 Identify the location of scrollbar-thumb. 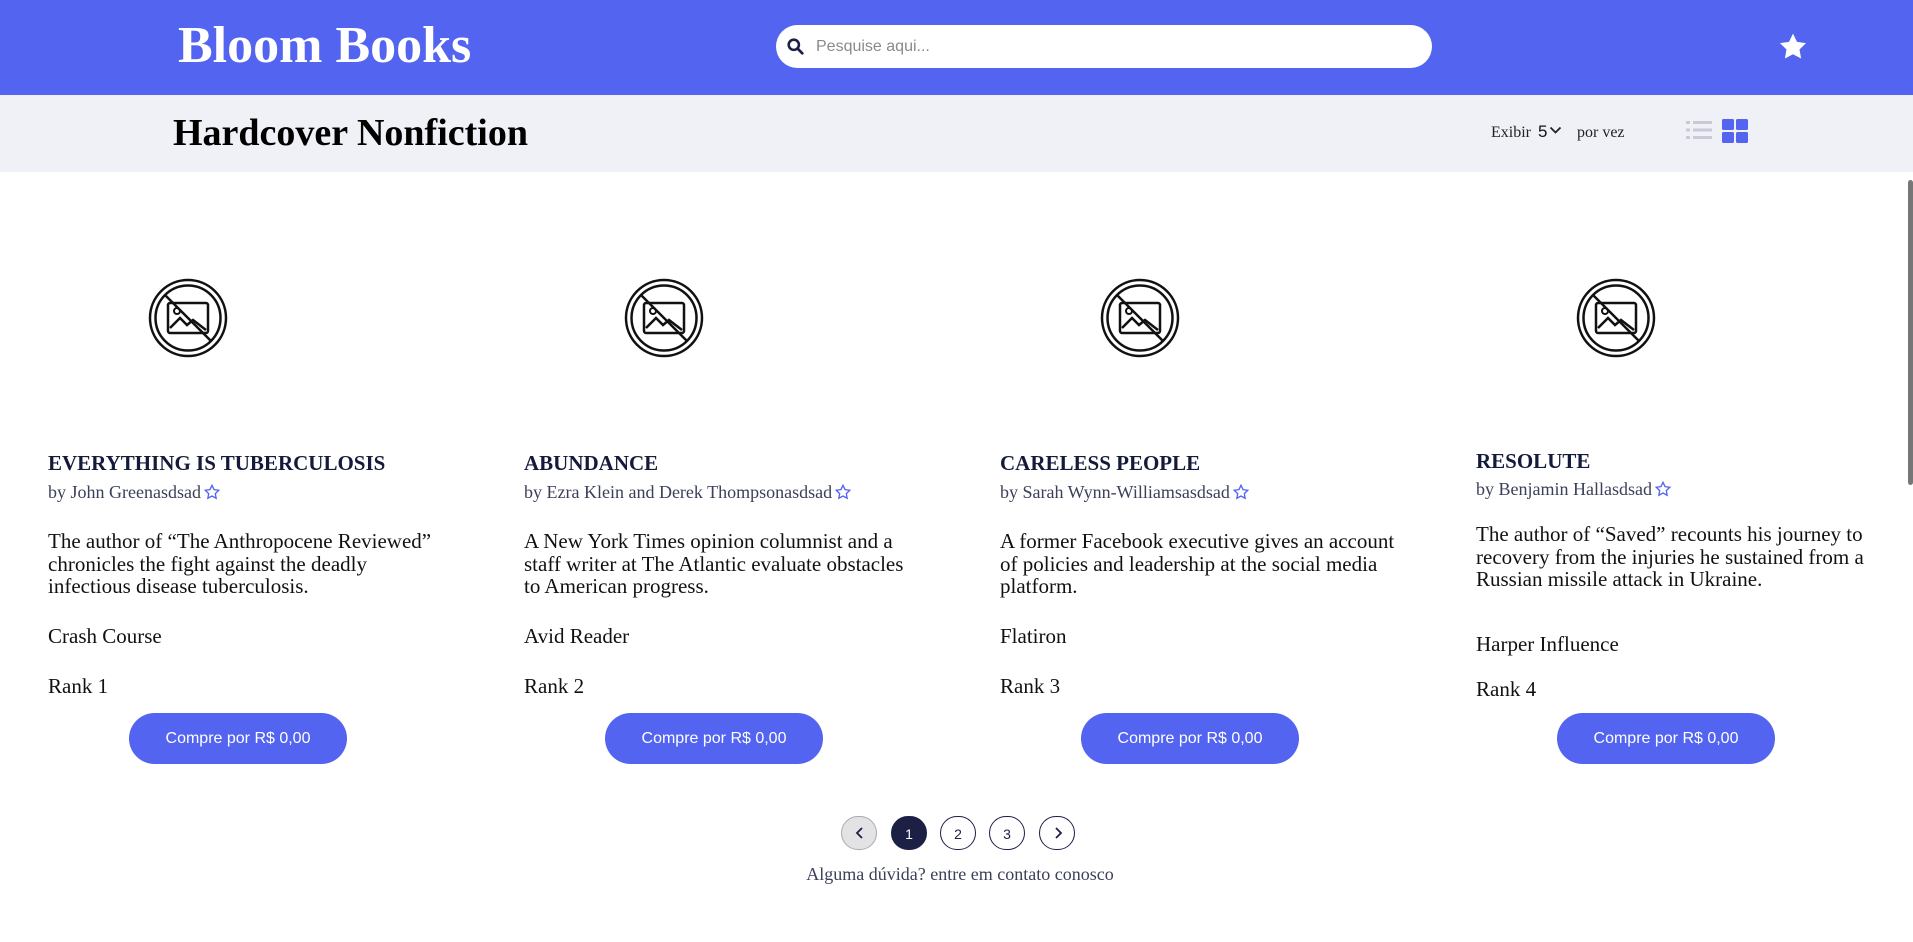
(1910, 332).